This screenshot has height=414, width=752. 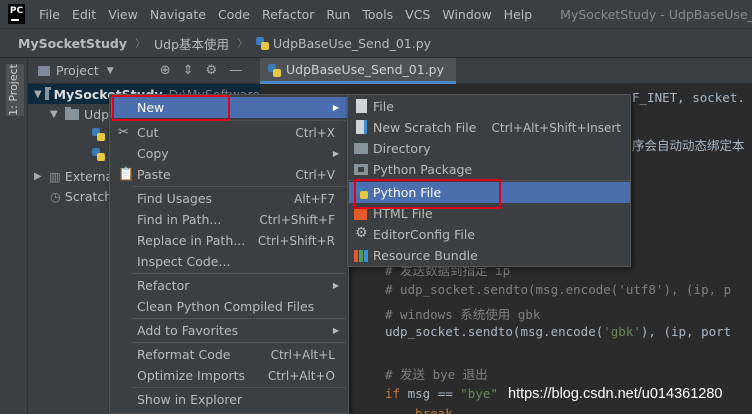 What do you see at coordinates (126, 174) in the screenshot?
I see `paste-icon: 📋` at bounding box center [126, 174].